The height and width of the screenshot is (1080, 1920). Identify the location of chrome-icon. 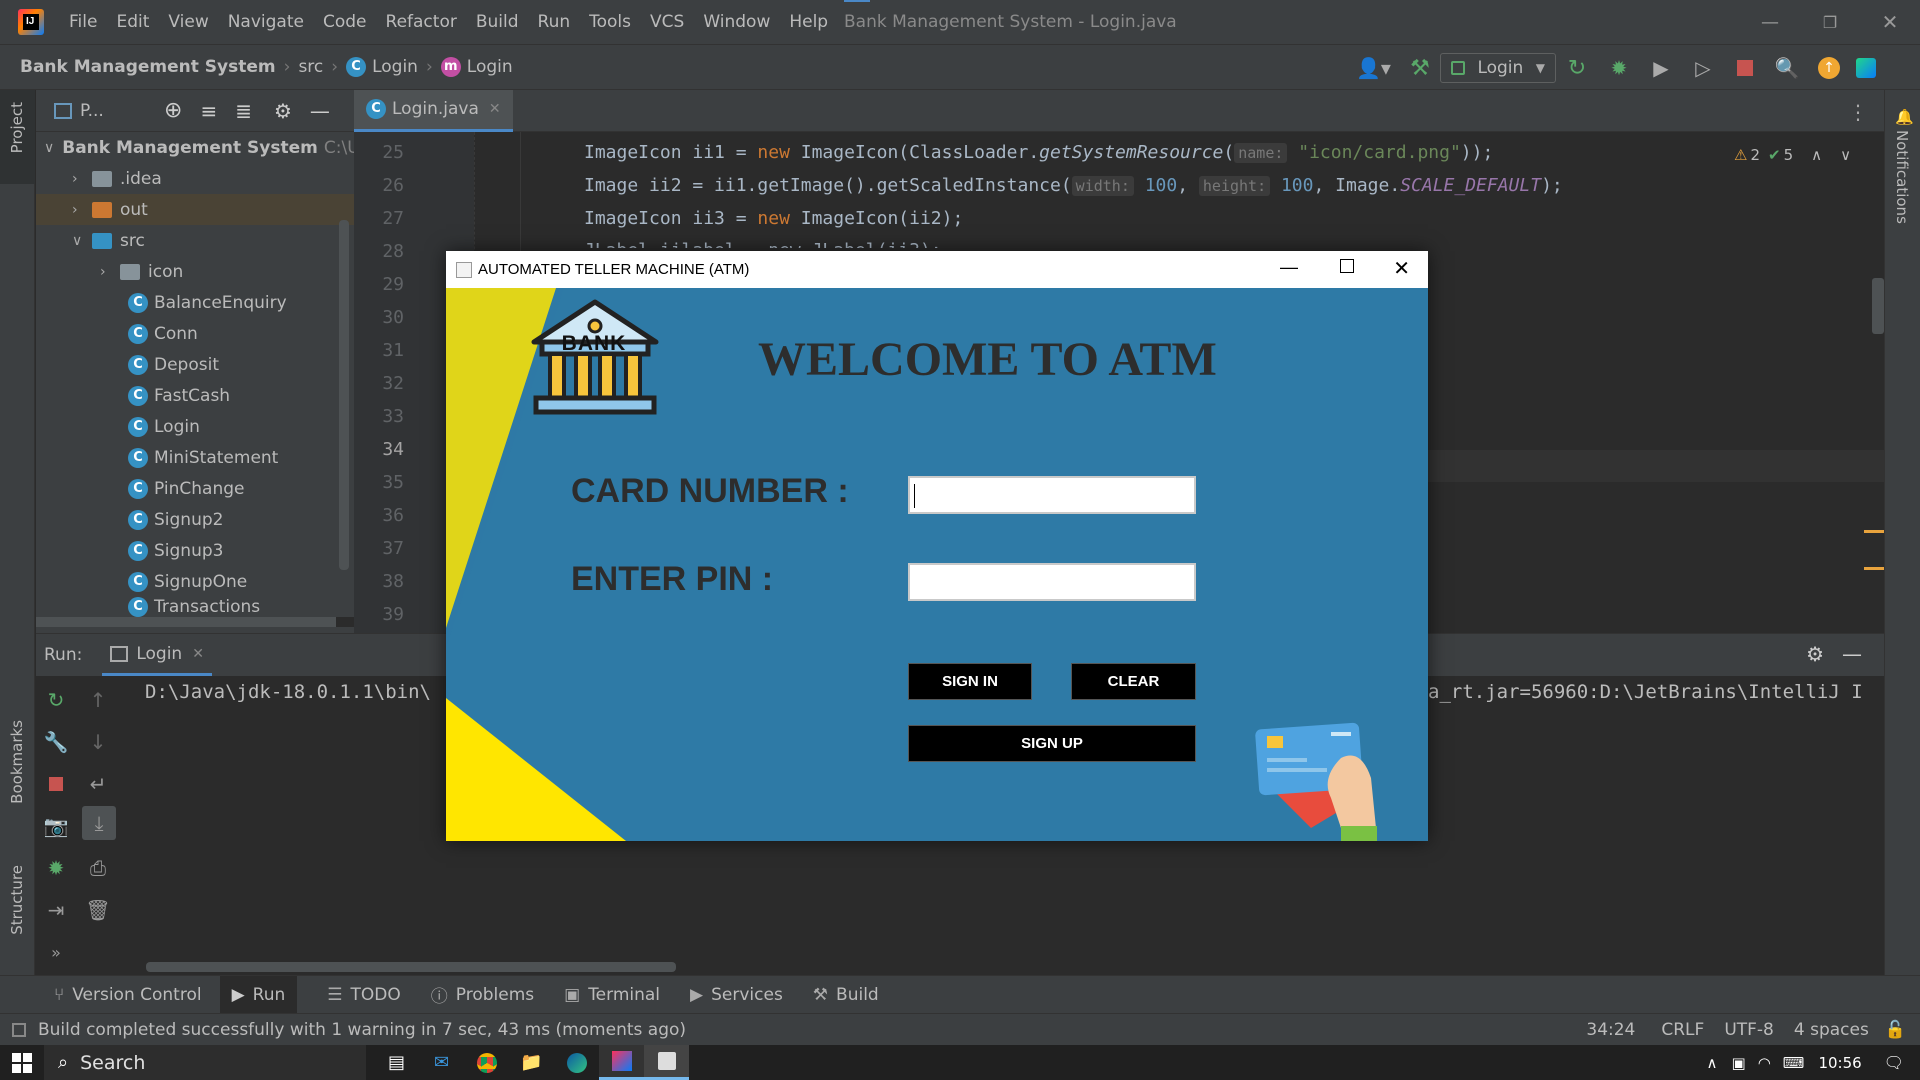
(486, 1062).